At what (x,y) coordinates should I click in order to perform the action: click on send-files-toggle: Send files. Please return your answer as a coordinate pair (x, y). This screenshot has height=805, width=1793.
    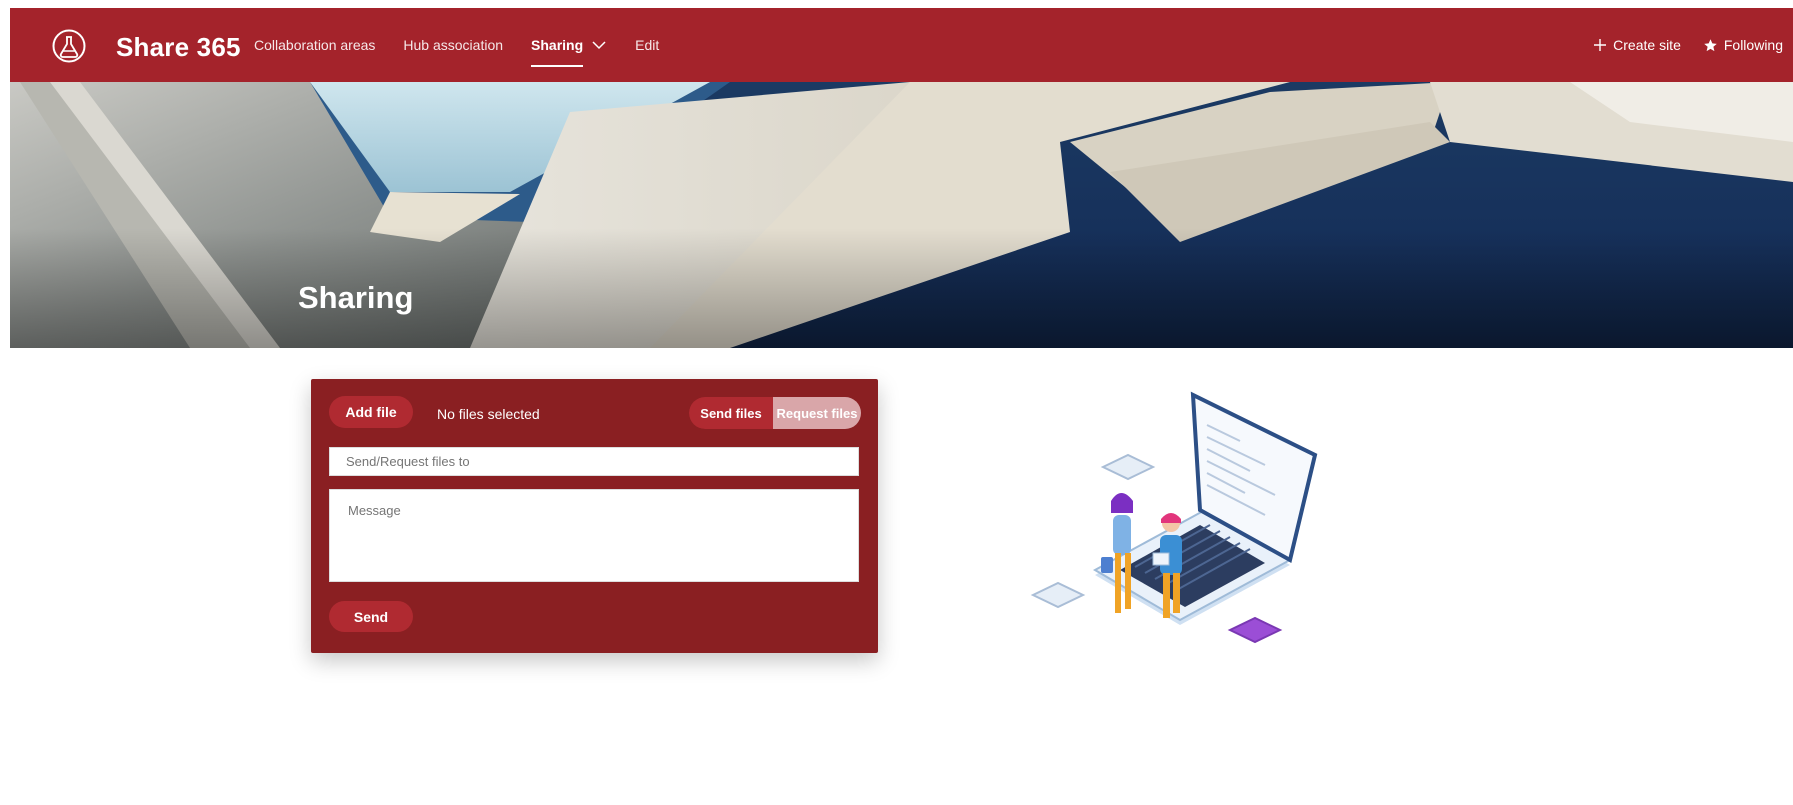
    Looking at the image, I should click on (731, 413).